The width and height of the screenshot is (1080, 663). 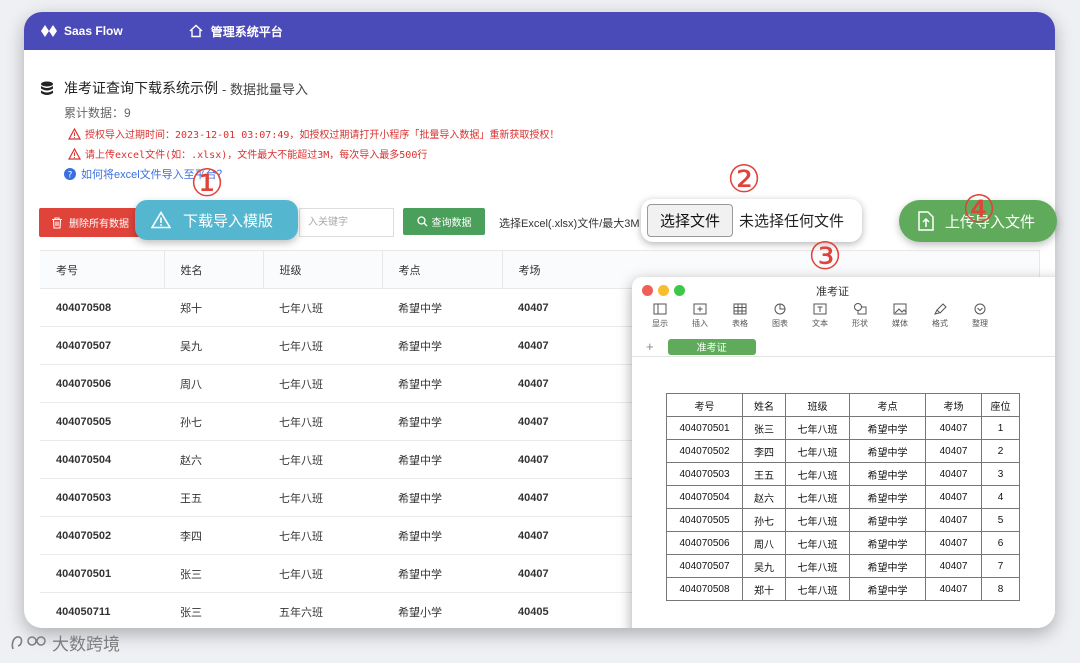 What do you see at coordinates (102, 307) in the screenshot?
I see `table-cell: 404070508` at bounding box center [102, 307].